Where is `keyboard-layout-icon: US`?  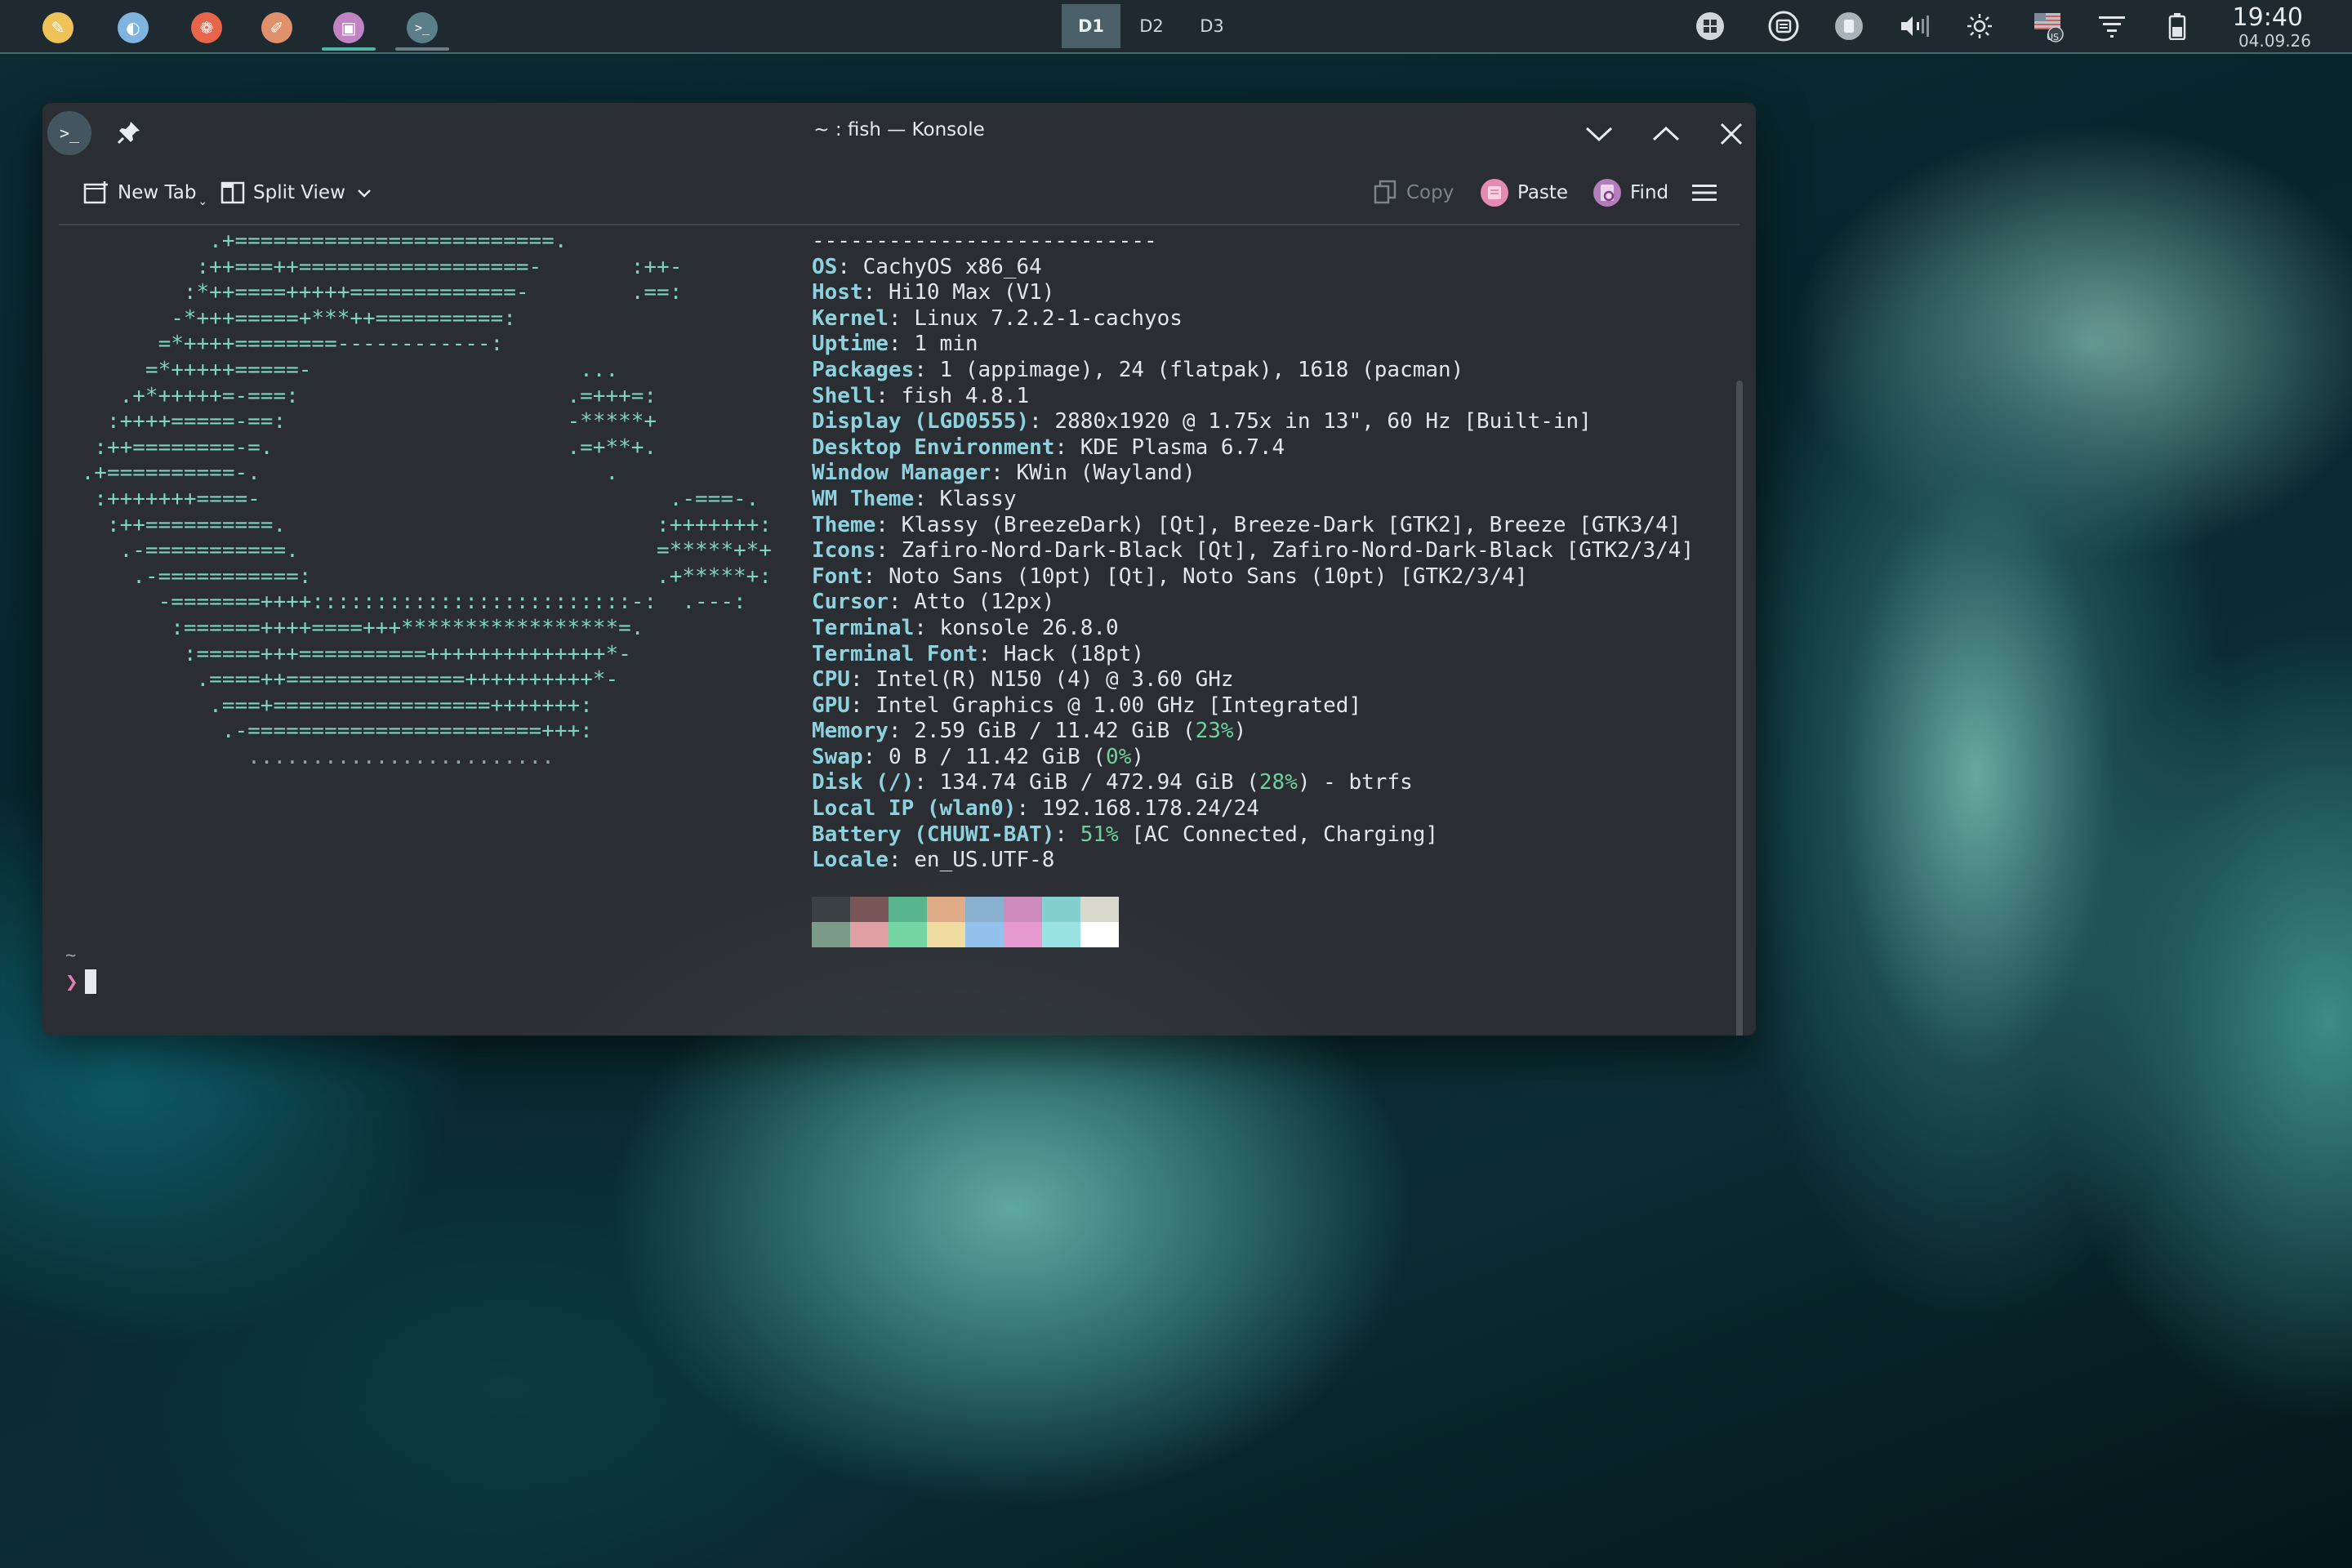
keyboard-layout-icon: US is located at coordinates (2049, 26).